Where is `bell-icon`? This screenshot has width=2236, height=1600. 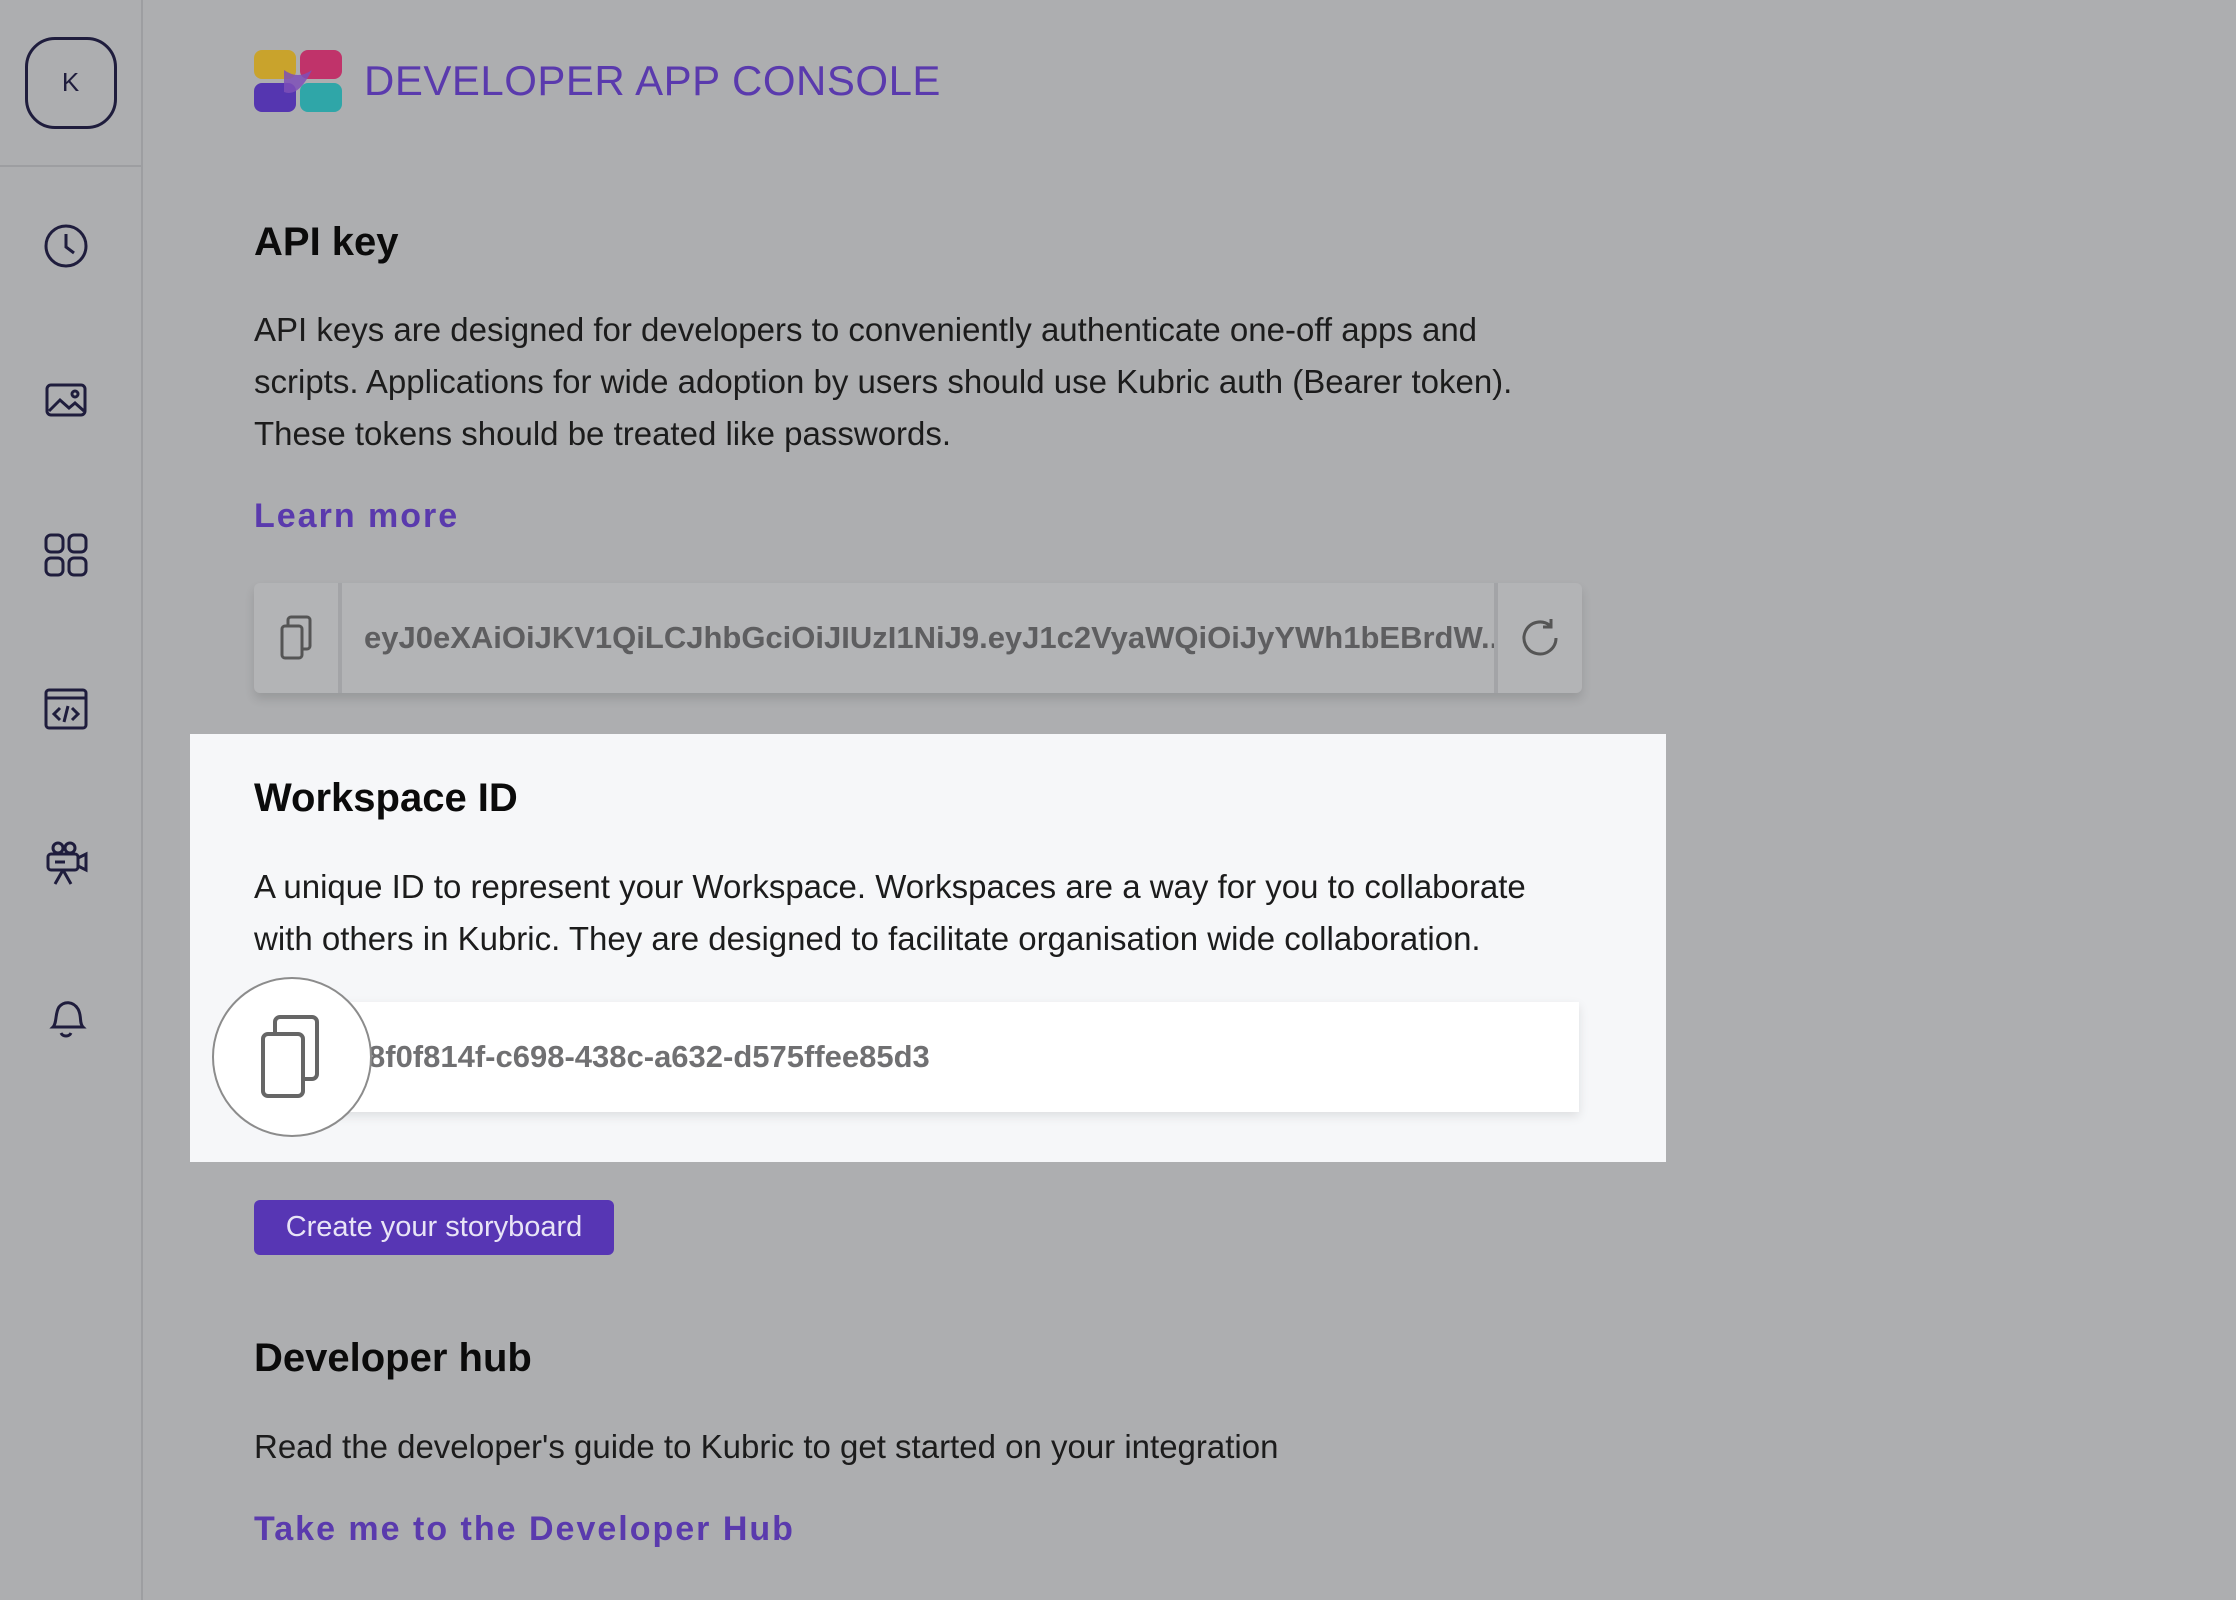
bell-icon is located at coordinates (66, 1018).